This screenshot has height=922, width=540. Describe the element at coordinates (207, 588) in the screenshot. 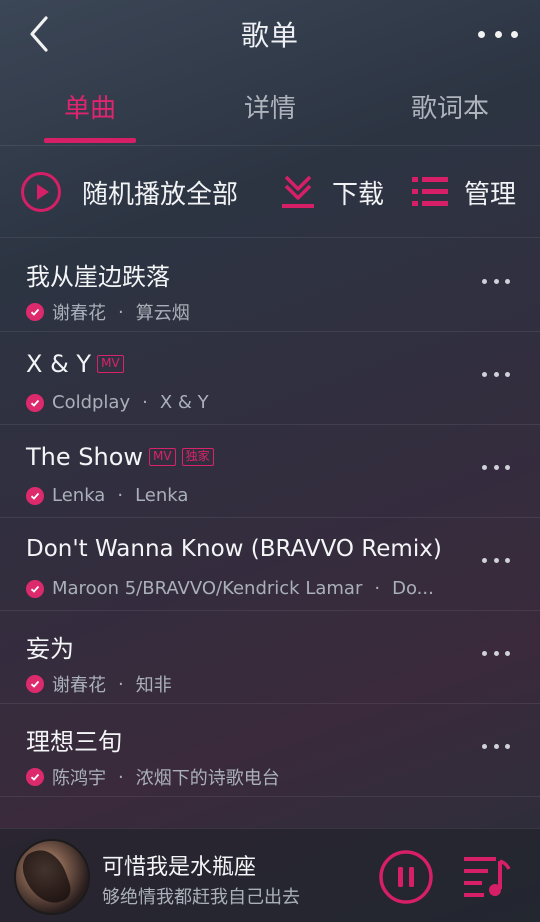

I see `song-artist: Maroon 5/BRAVVO/Kendrick Lamar` at that location.